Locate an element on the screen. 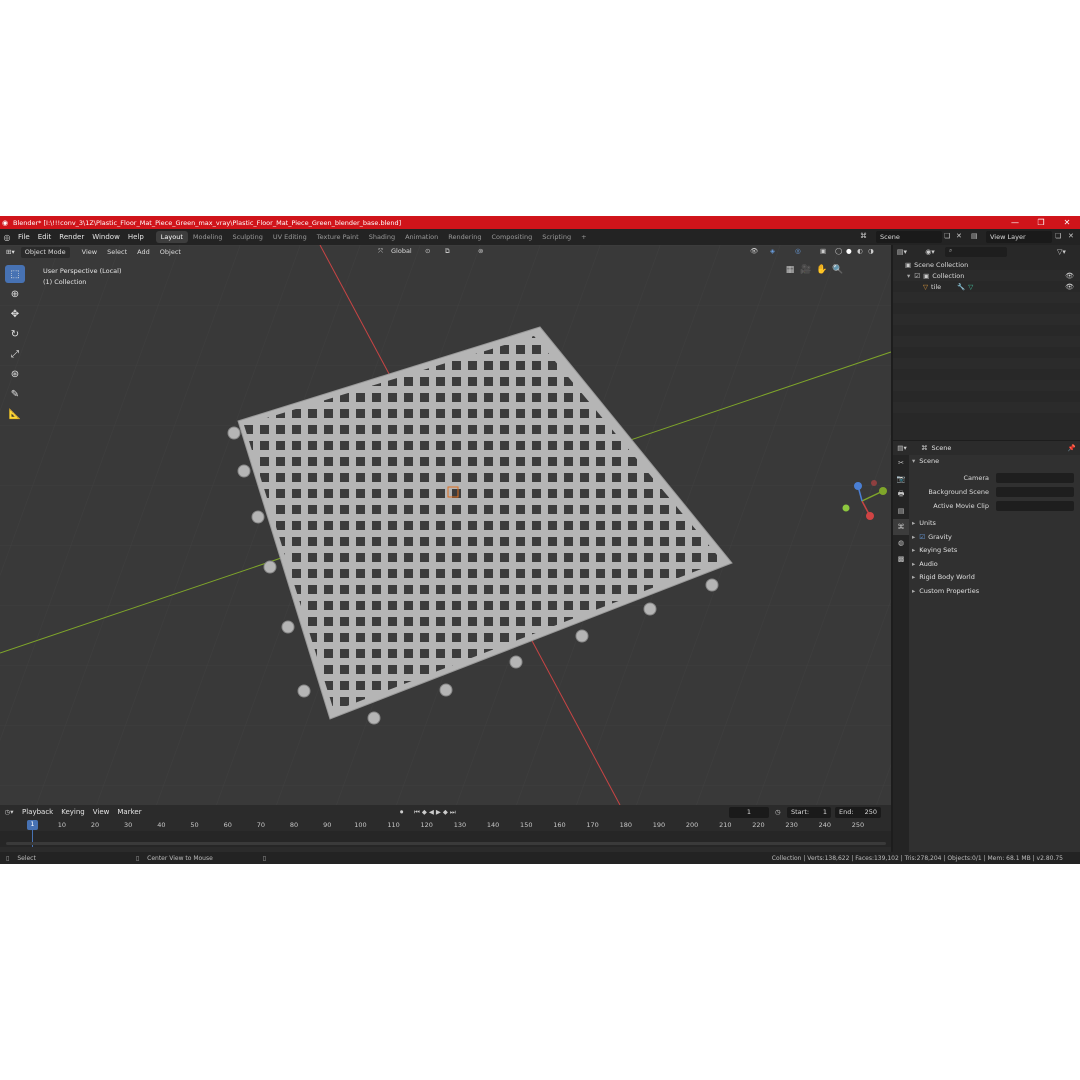 The height and width of the screenshot is (1080, 1080). world-tab-icon: ◍ is located at coordinates (901, 543).